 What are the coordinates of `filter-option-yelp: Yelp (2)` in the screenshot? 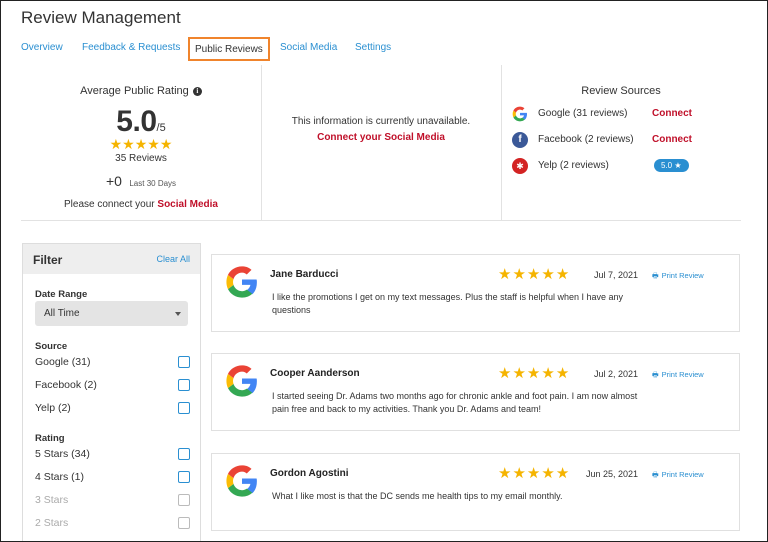 It's located at (112, 409).